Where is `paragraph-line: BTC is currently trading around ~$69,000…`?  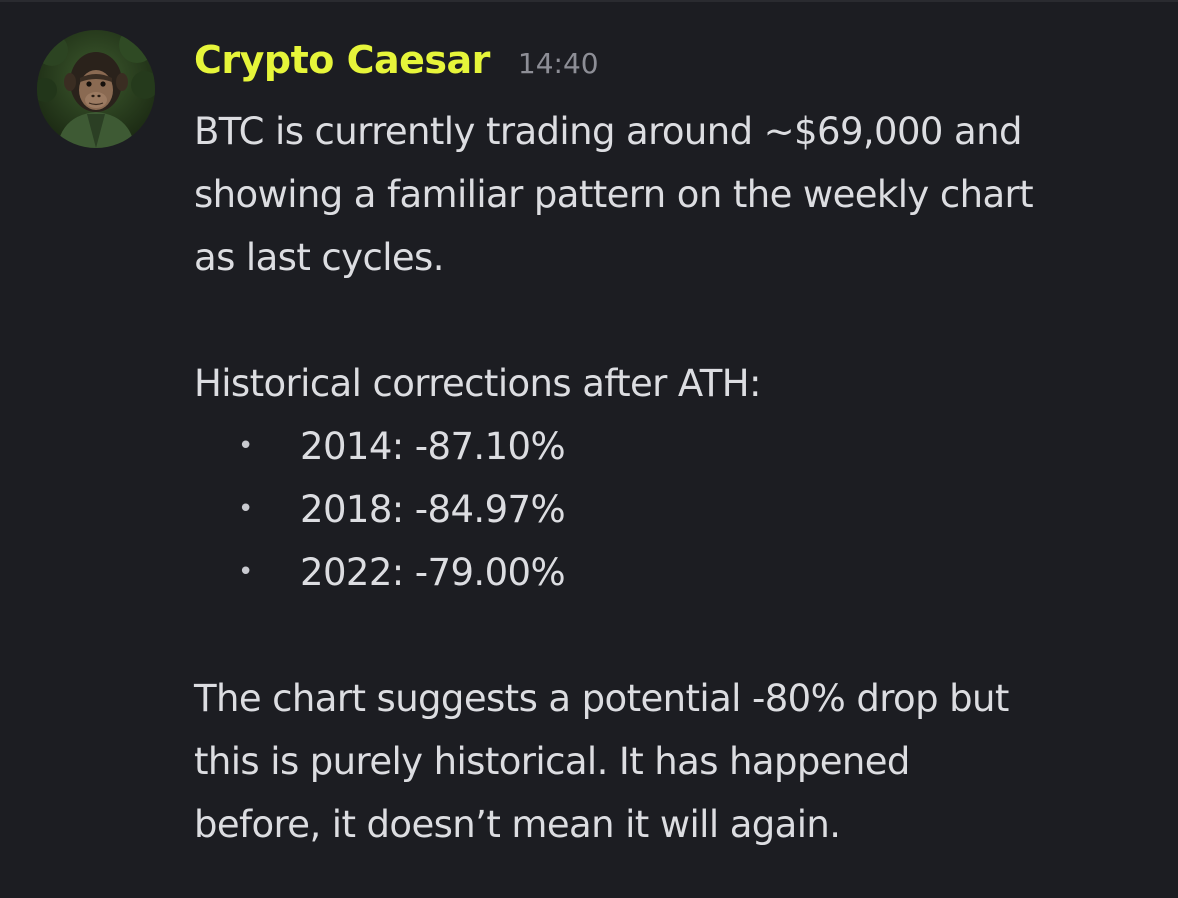 paragraph-line: BTC is currently trading around ~$69,000… is located at coordinates (608, 131).